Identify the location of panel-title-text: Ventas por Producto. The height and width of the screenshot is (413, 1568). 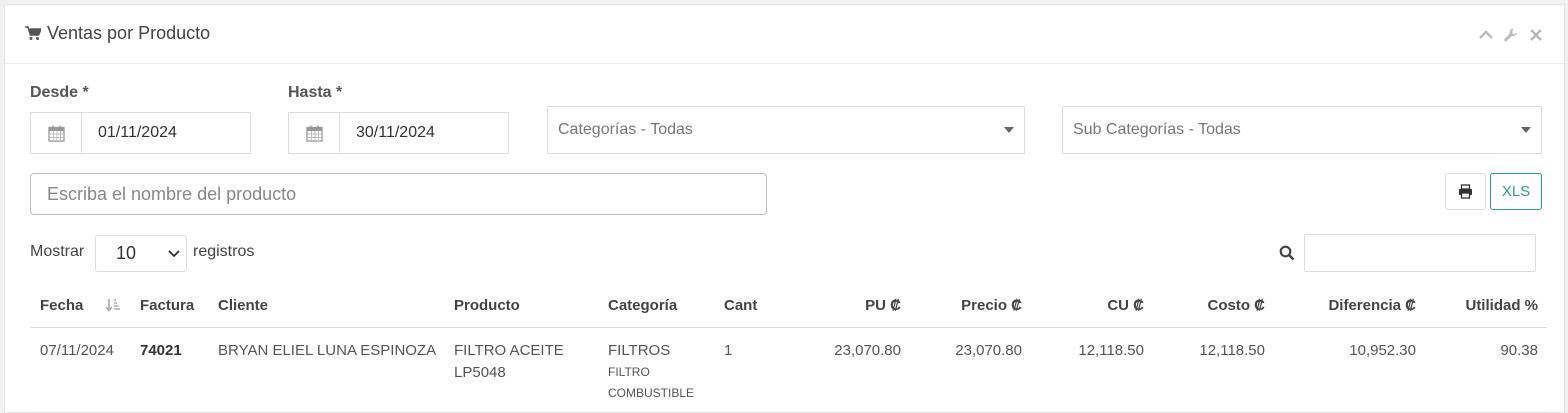
(129, 33).